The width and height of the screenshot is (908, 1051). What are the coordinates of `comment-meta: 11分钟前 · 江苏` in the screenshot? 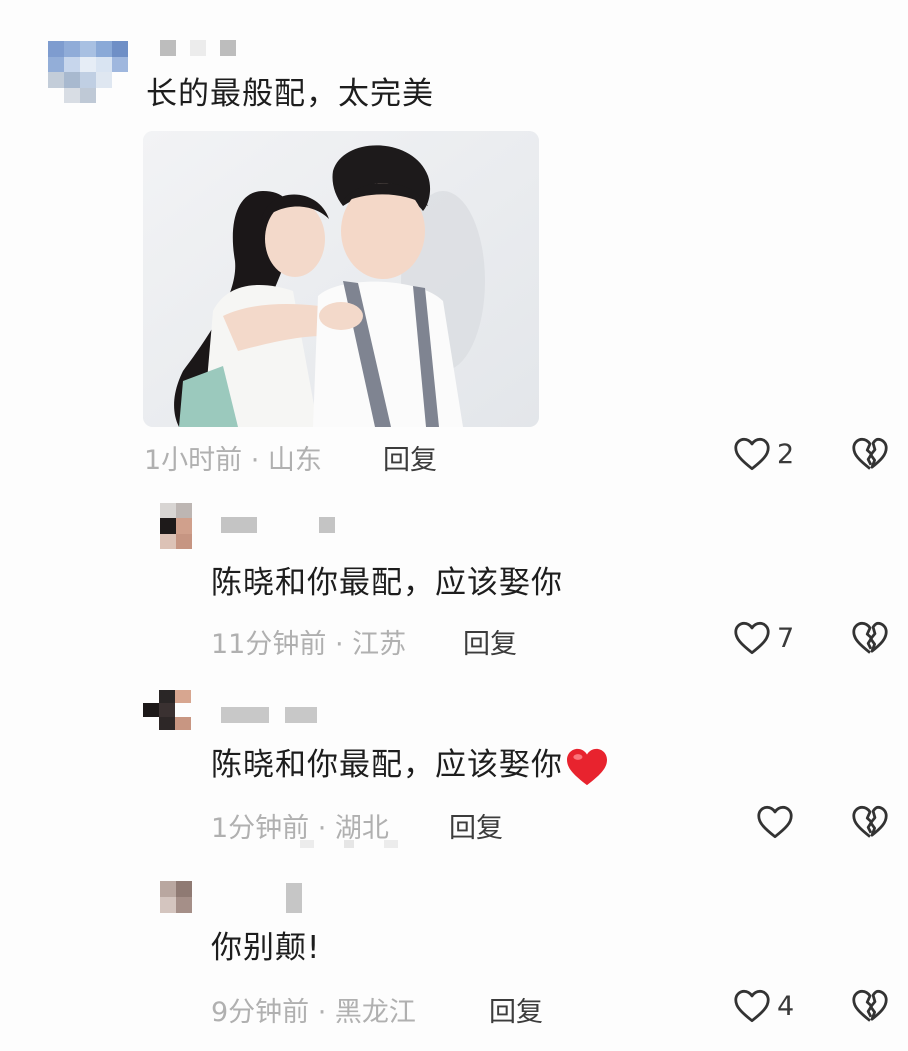 It's located at (309, 644).